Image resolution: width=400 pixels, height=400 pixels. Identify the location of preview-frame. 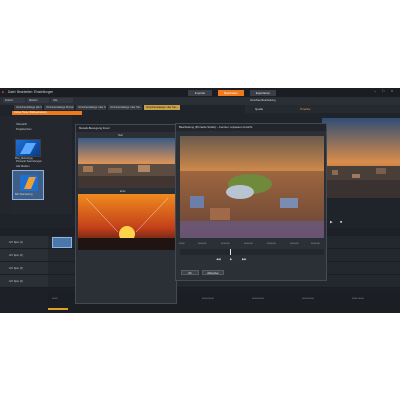
(361, 158).